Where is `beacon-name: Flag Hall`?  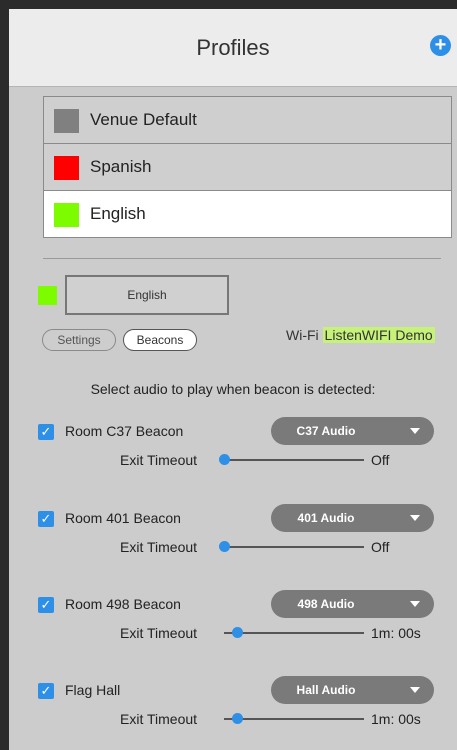 beacon-name: Flag Hall is located at coordinates (93, 690).